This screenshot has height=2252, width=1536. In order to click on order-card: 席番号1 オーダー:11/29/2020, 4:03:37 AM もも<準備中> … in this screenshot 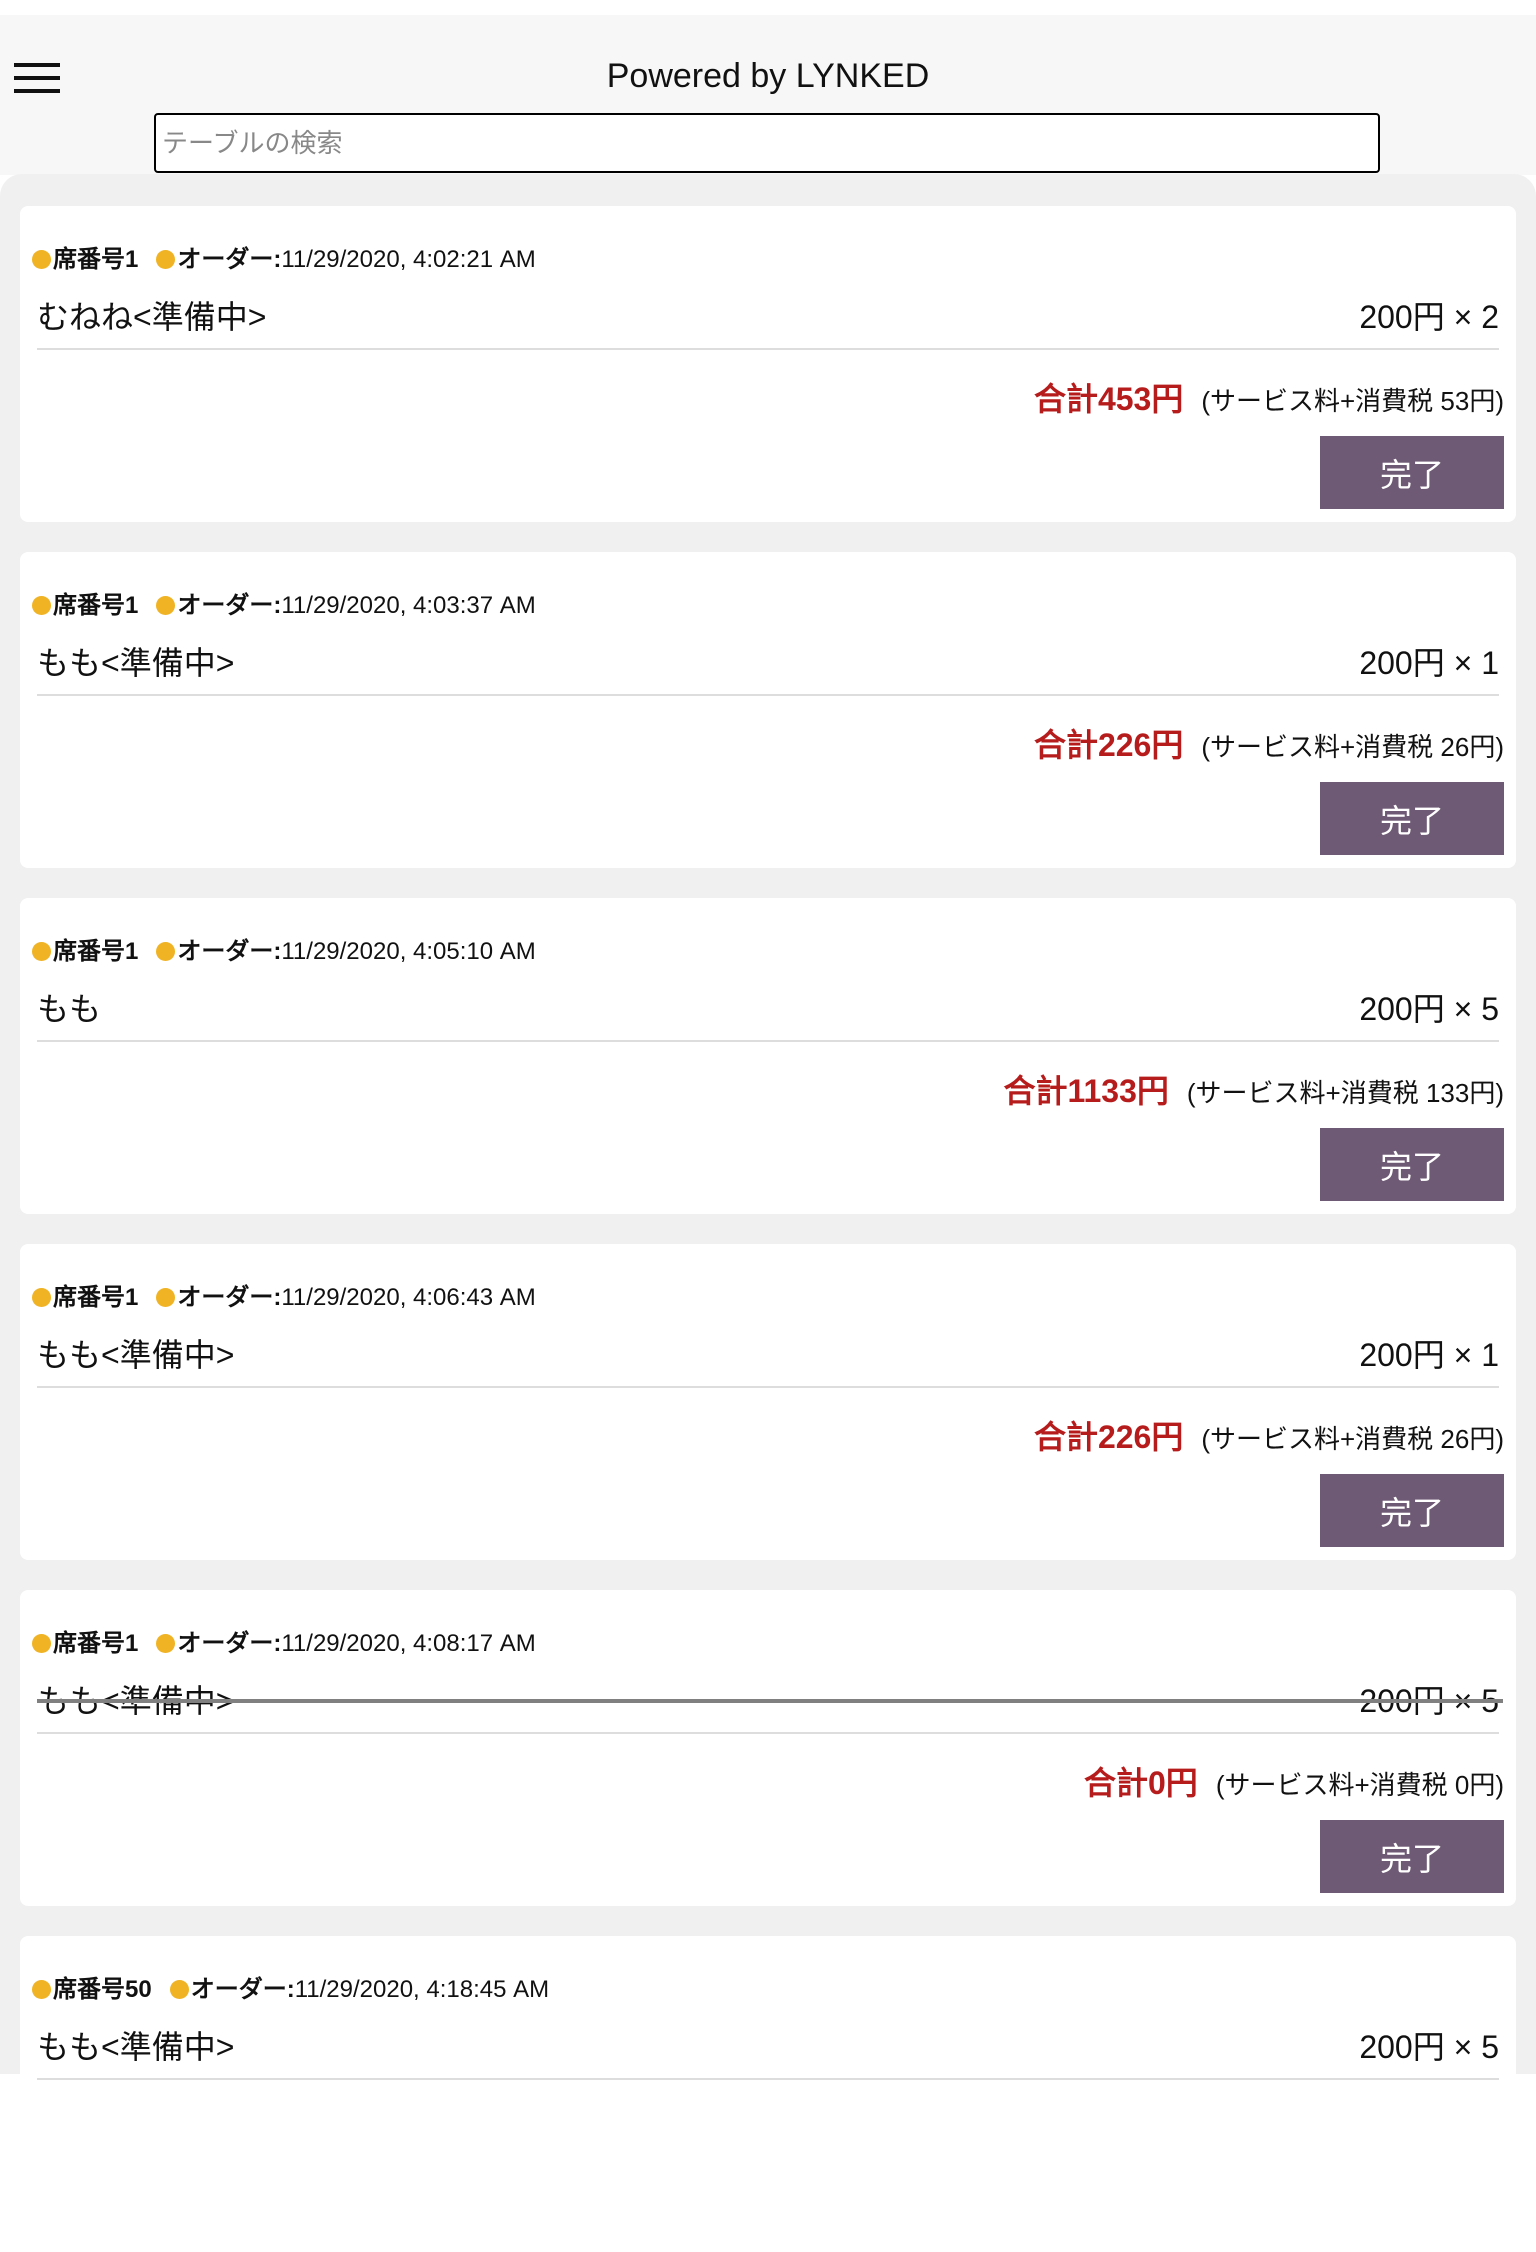, I will do `click(768, 710)`.